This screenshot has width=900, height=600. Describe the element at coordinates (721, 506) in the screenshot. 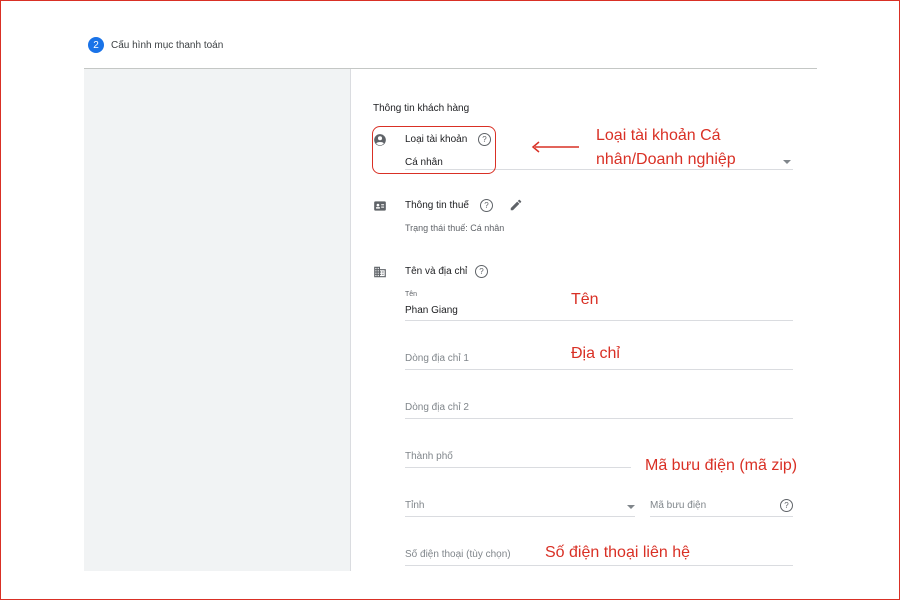

I see `postal-code-input: Mã bưu điện ?` at that location.